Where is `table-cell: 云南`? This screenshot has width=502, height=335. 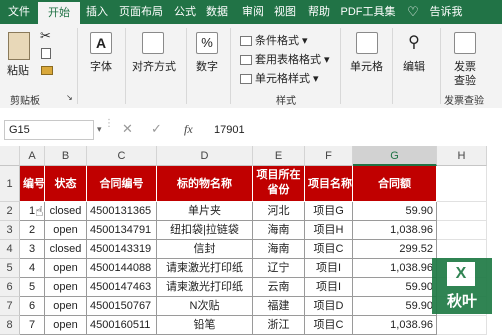 table-cell: 云南 is located at coordinates (279, 287).